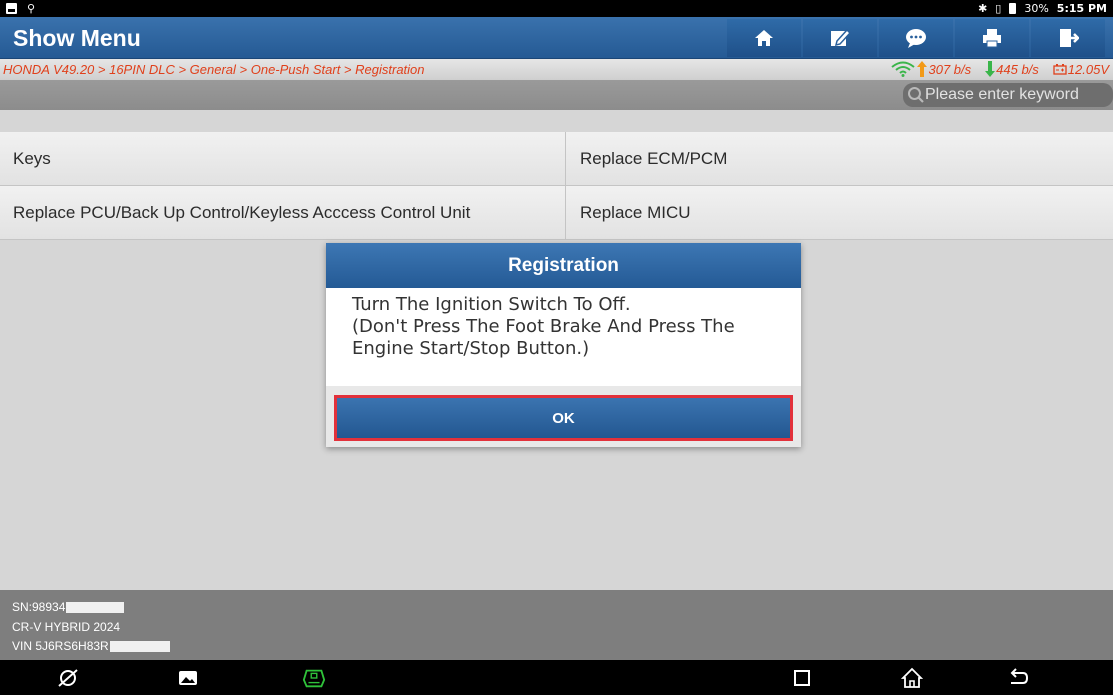  I want to click on print-button, so click(992, 38).